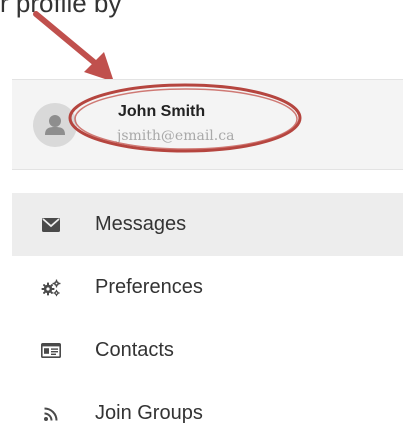  Describe the element at coordinates (149, 413) in the screenshot. I see `menu-item-label: Join Groups` at that location.